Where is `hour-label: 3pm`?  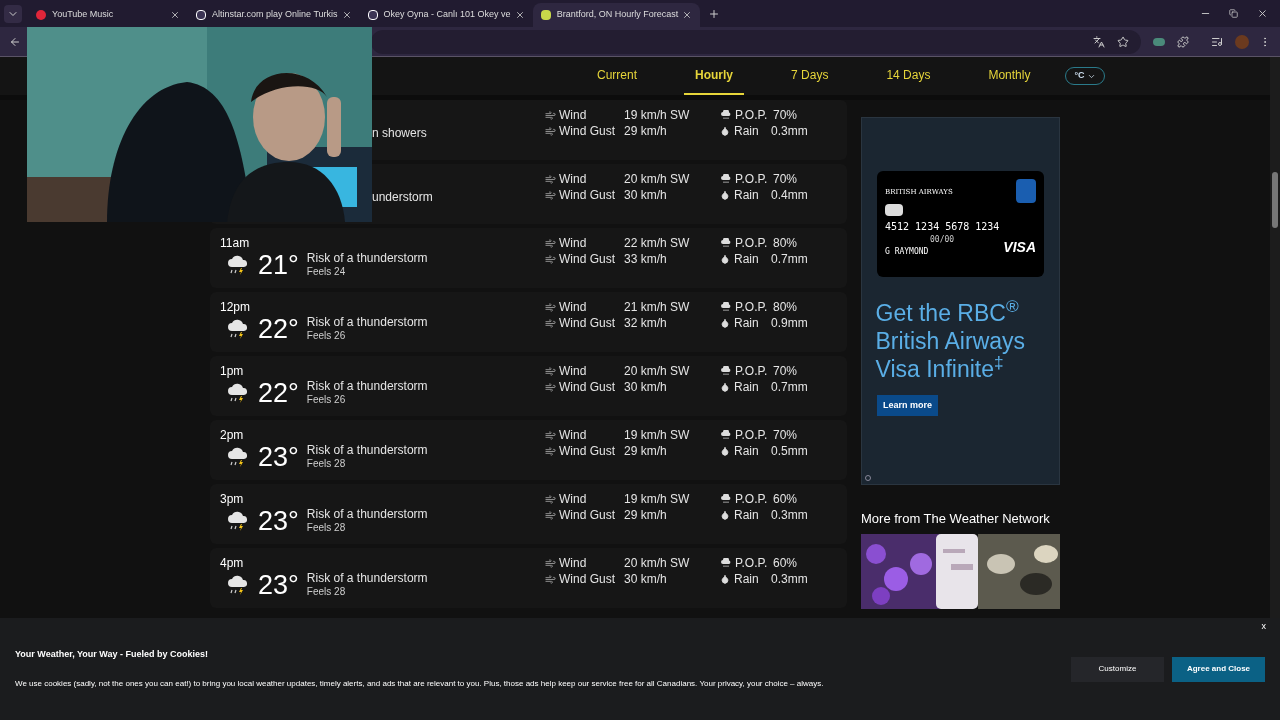 hour-label: 3pm is located at coordinates (232, 499).